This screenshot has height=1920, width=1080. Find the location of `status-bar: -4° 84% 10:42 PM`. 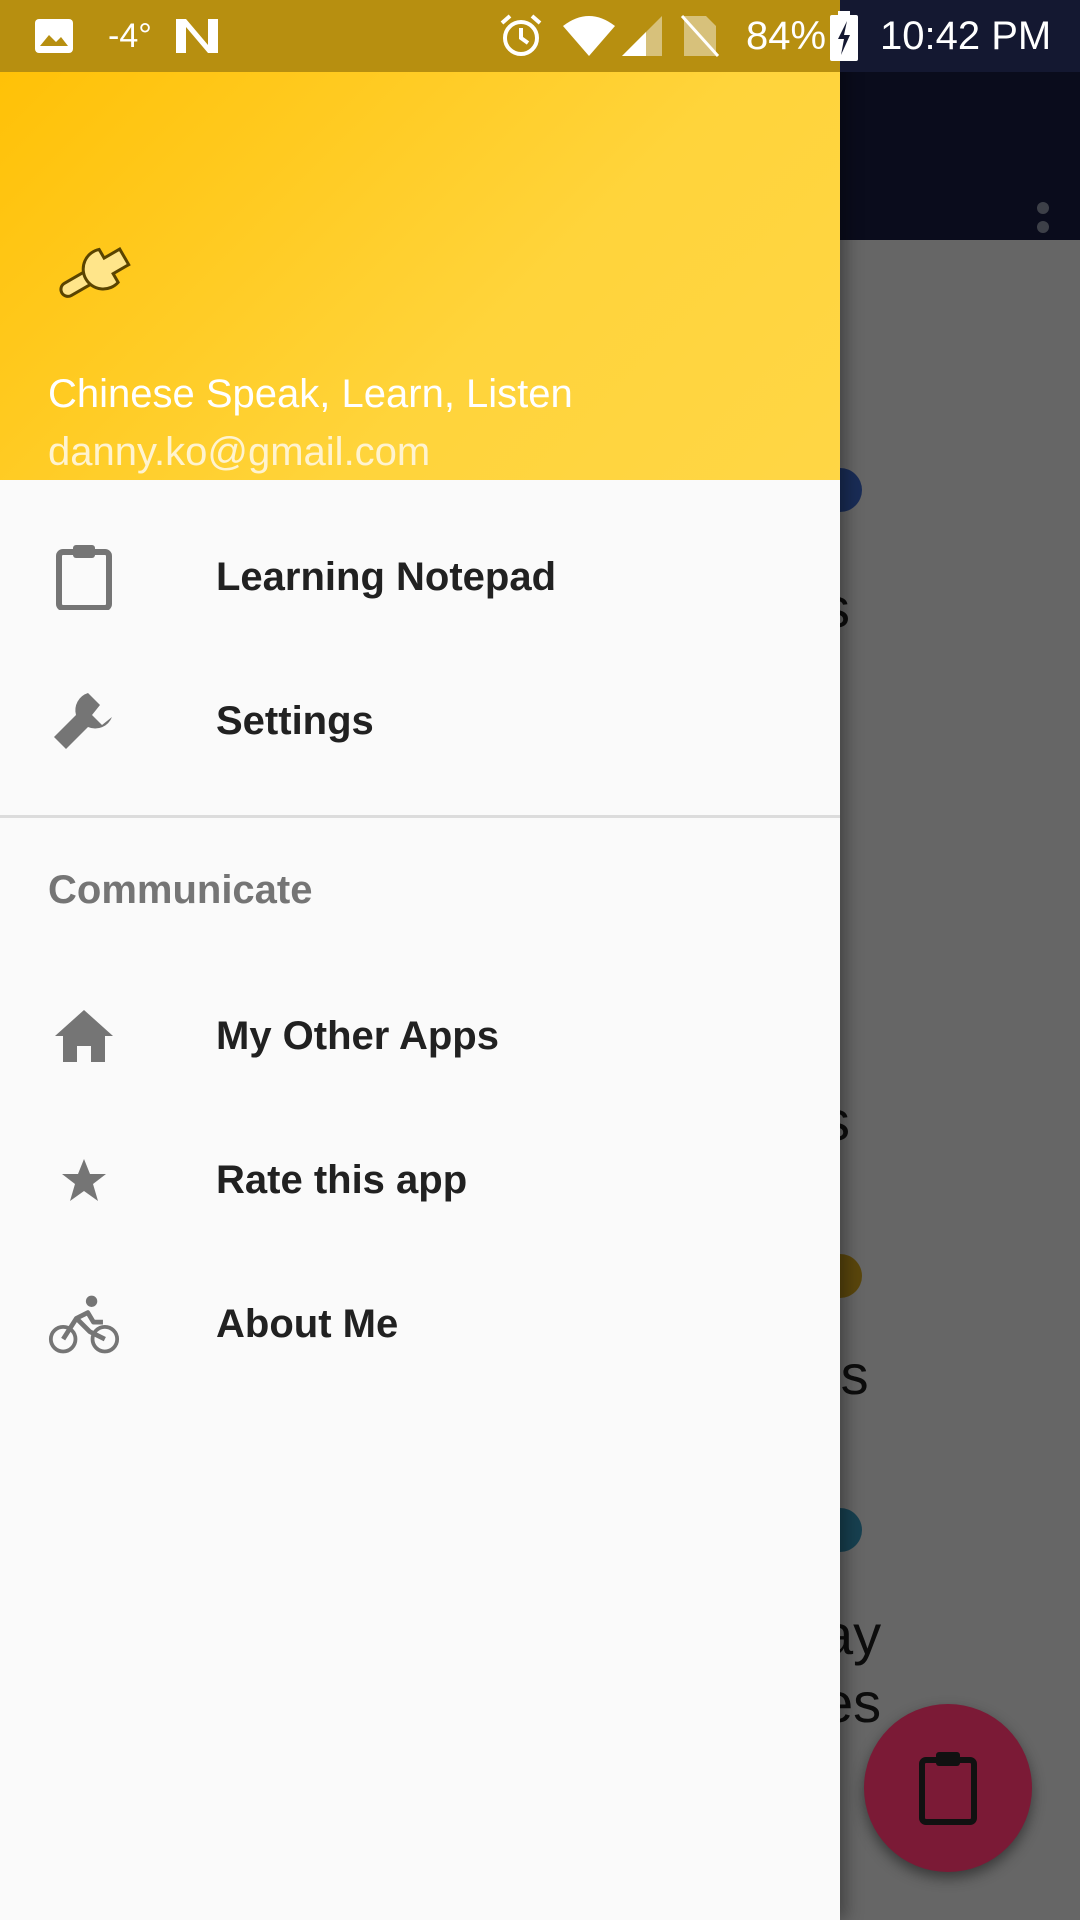

status-bar: -4° 84% 10:42 PM is located at coordinates (540, 36).